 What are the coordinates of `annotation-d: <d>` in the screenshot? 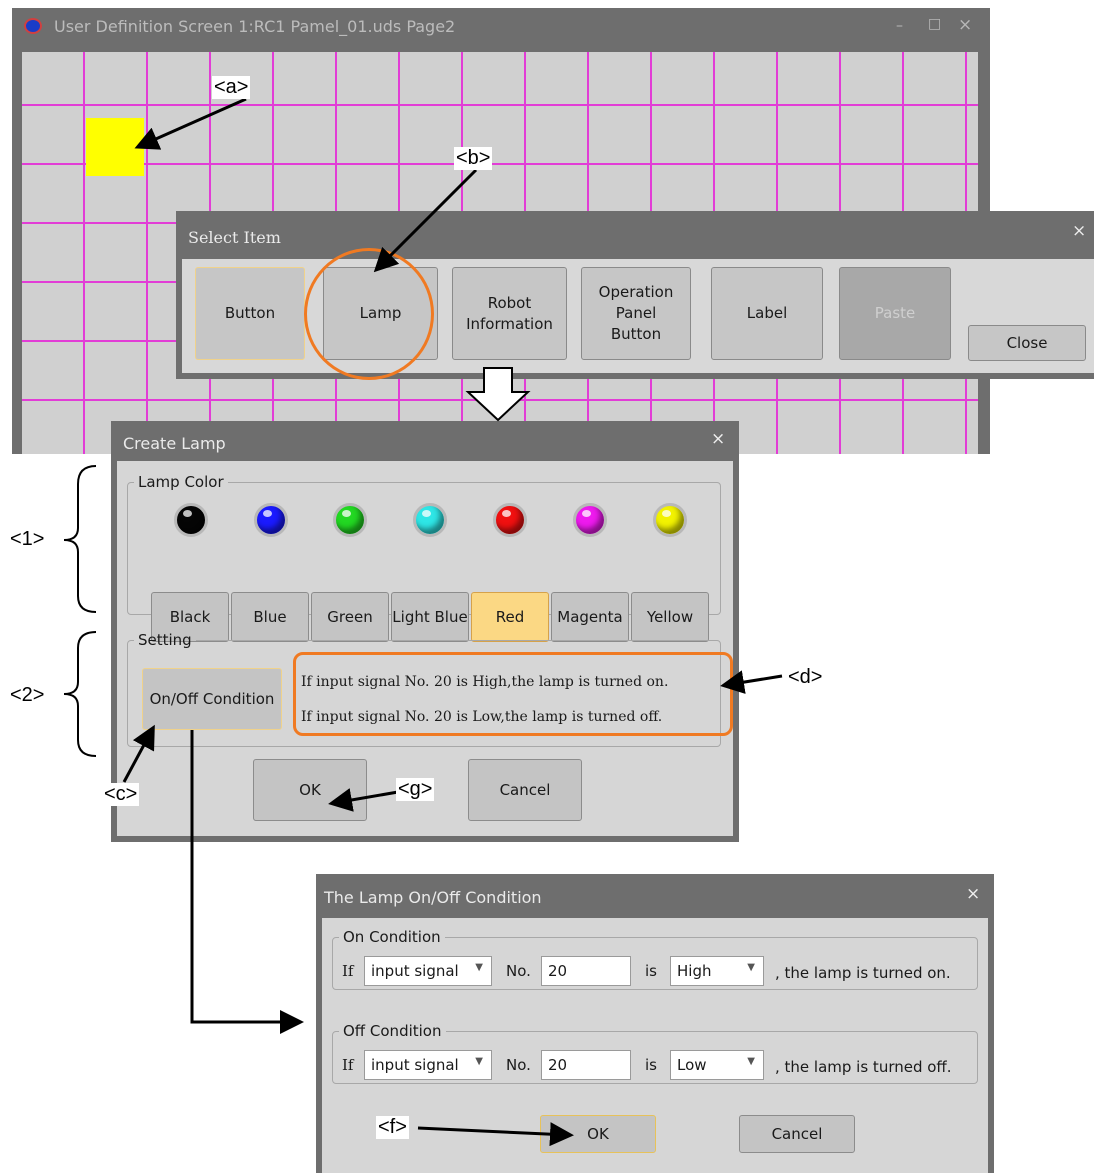 It's located at (805, 677).